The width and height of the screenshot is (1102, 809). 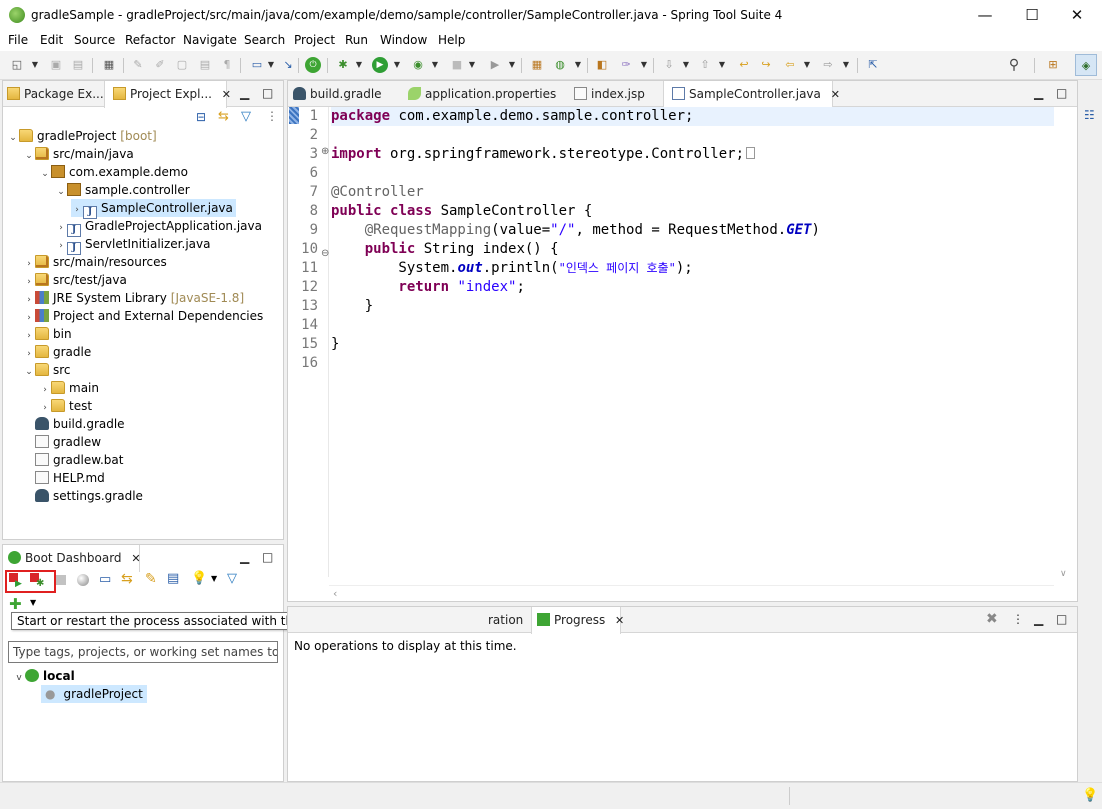 What do you see at coordinates (244, 557) in the screenshot?
I see `minimize-icon: ▁` at bounding box center [244, 557].